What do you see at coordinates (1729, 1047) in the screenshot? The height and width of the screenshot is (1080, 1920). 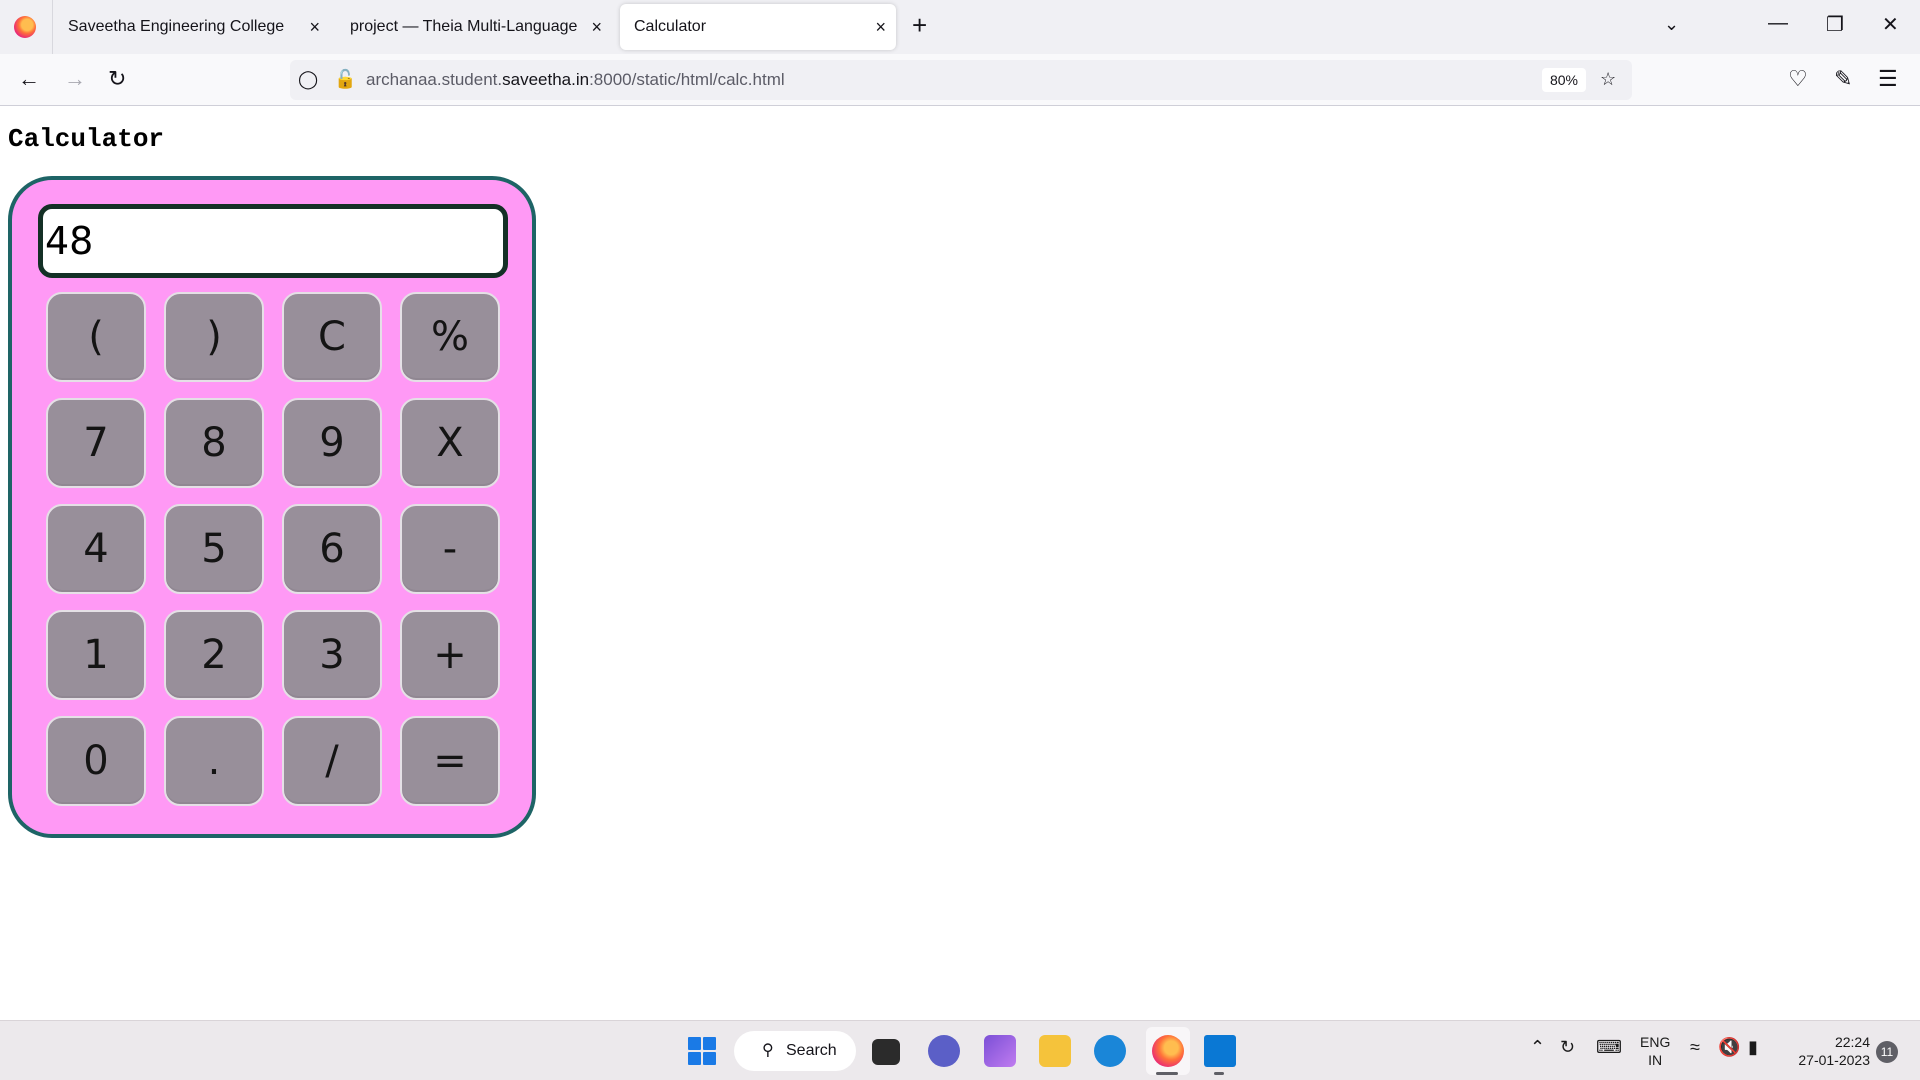 I see `volume-muted-icon: 🔇` at bounding box center [1729, 1047].